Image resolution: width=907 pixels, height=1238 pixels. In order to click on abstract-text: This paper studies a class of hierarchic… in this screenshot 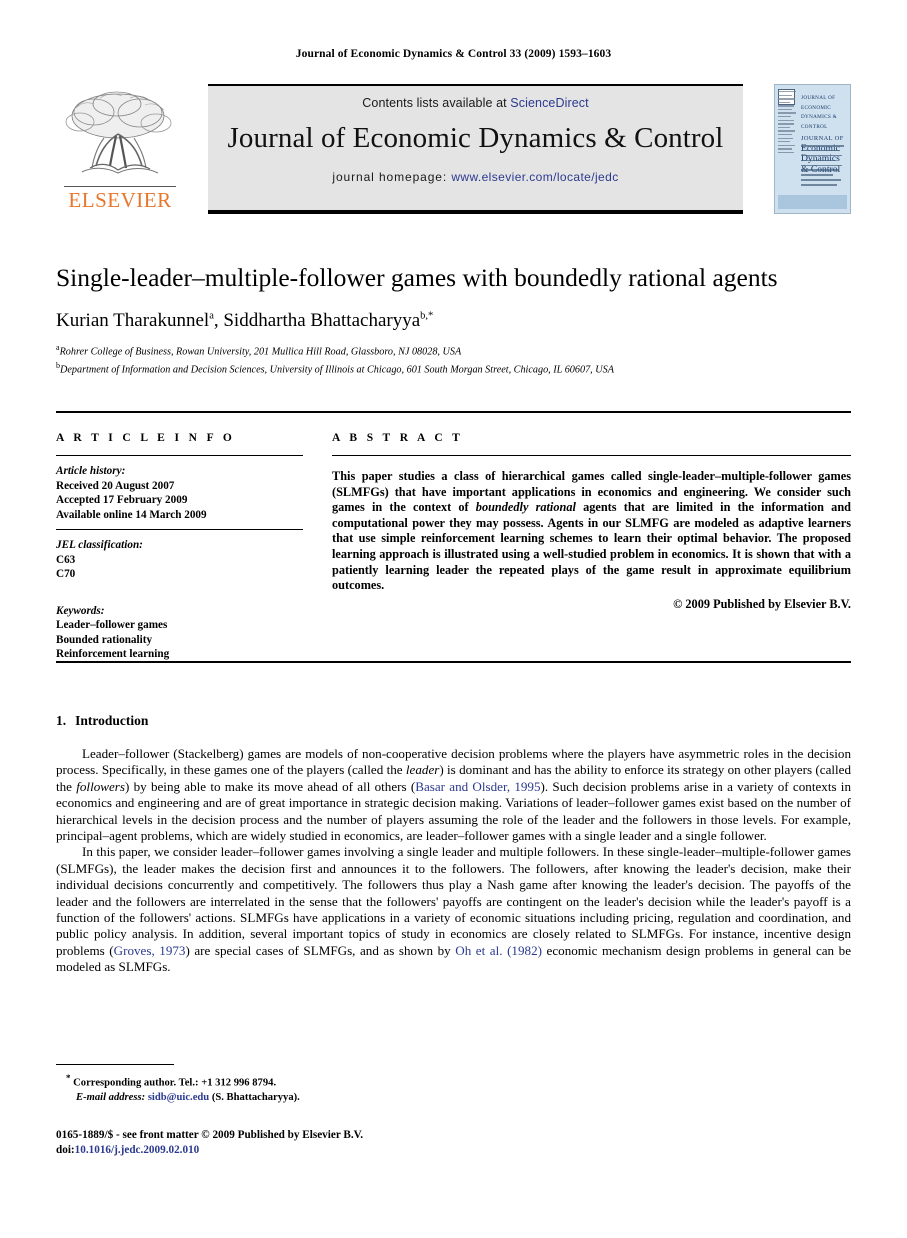, I will do `click(591, 531)`.